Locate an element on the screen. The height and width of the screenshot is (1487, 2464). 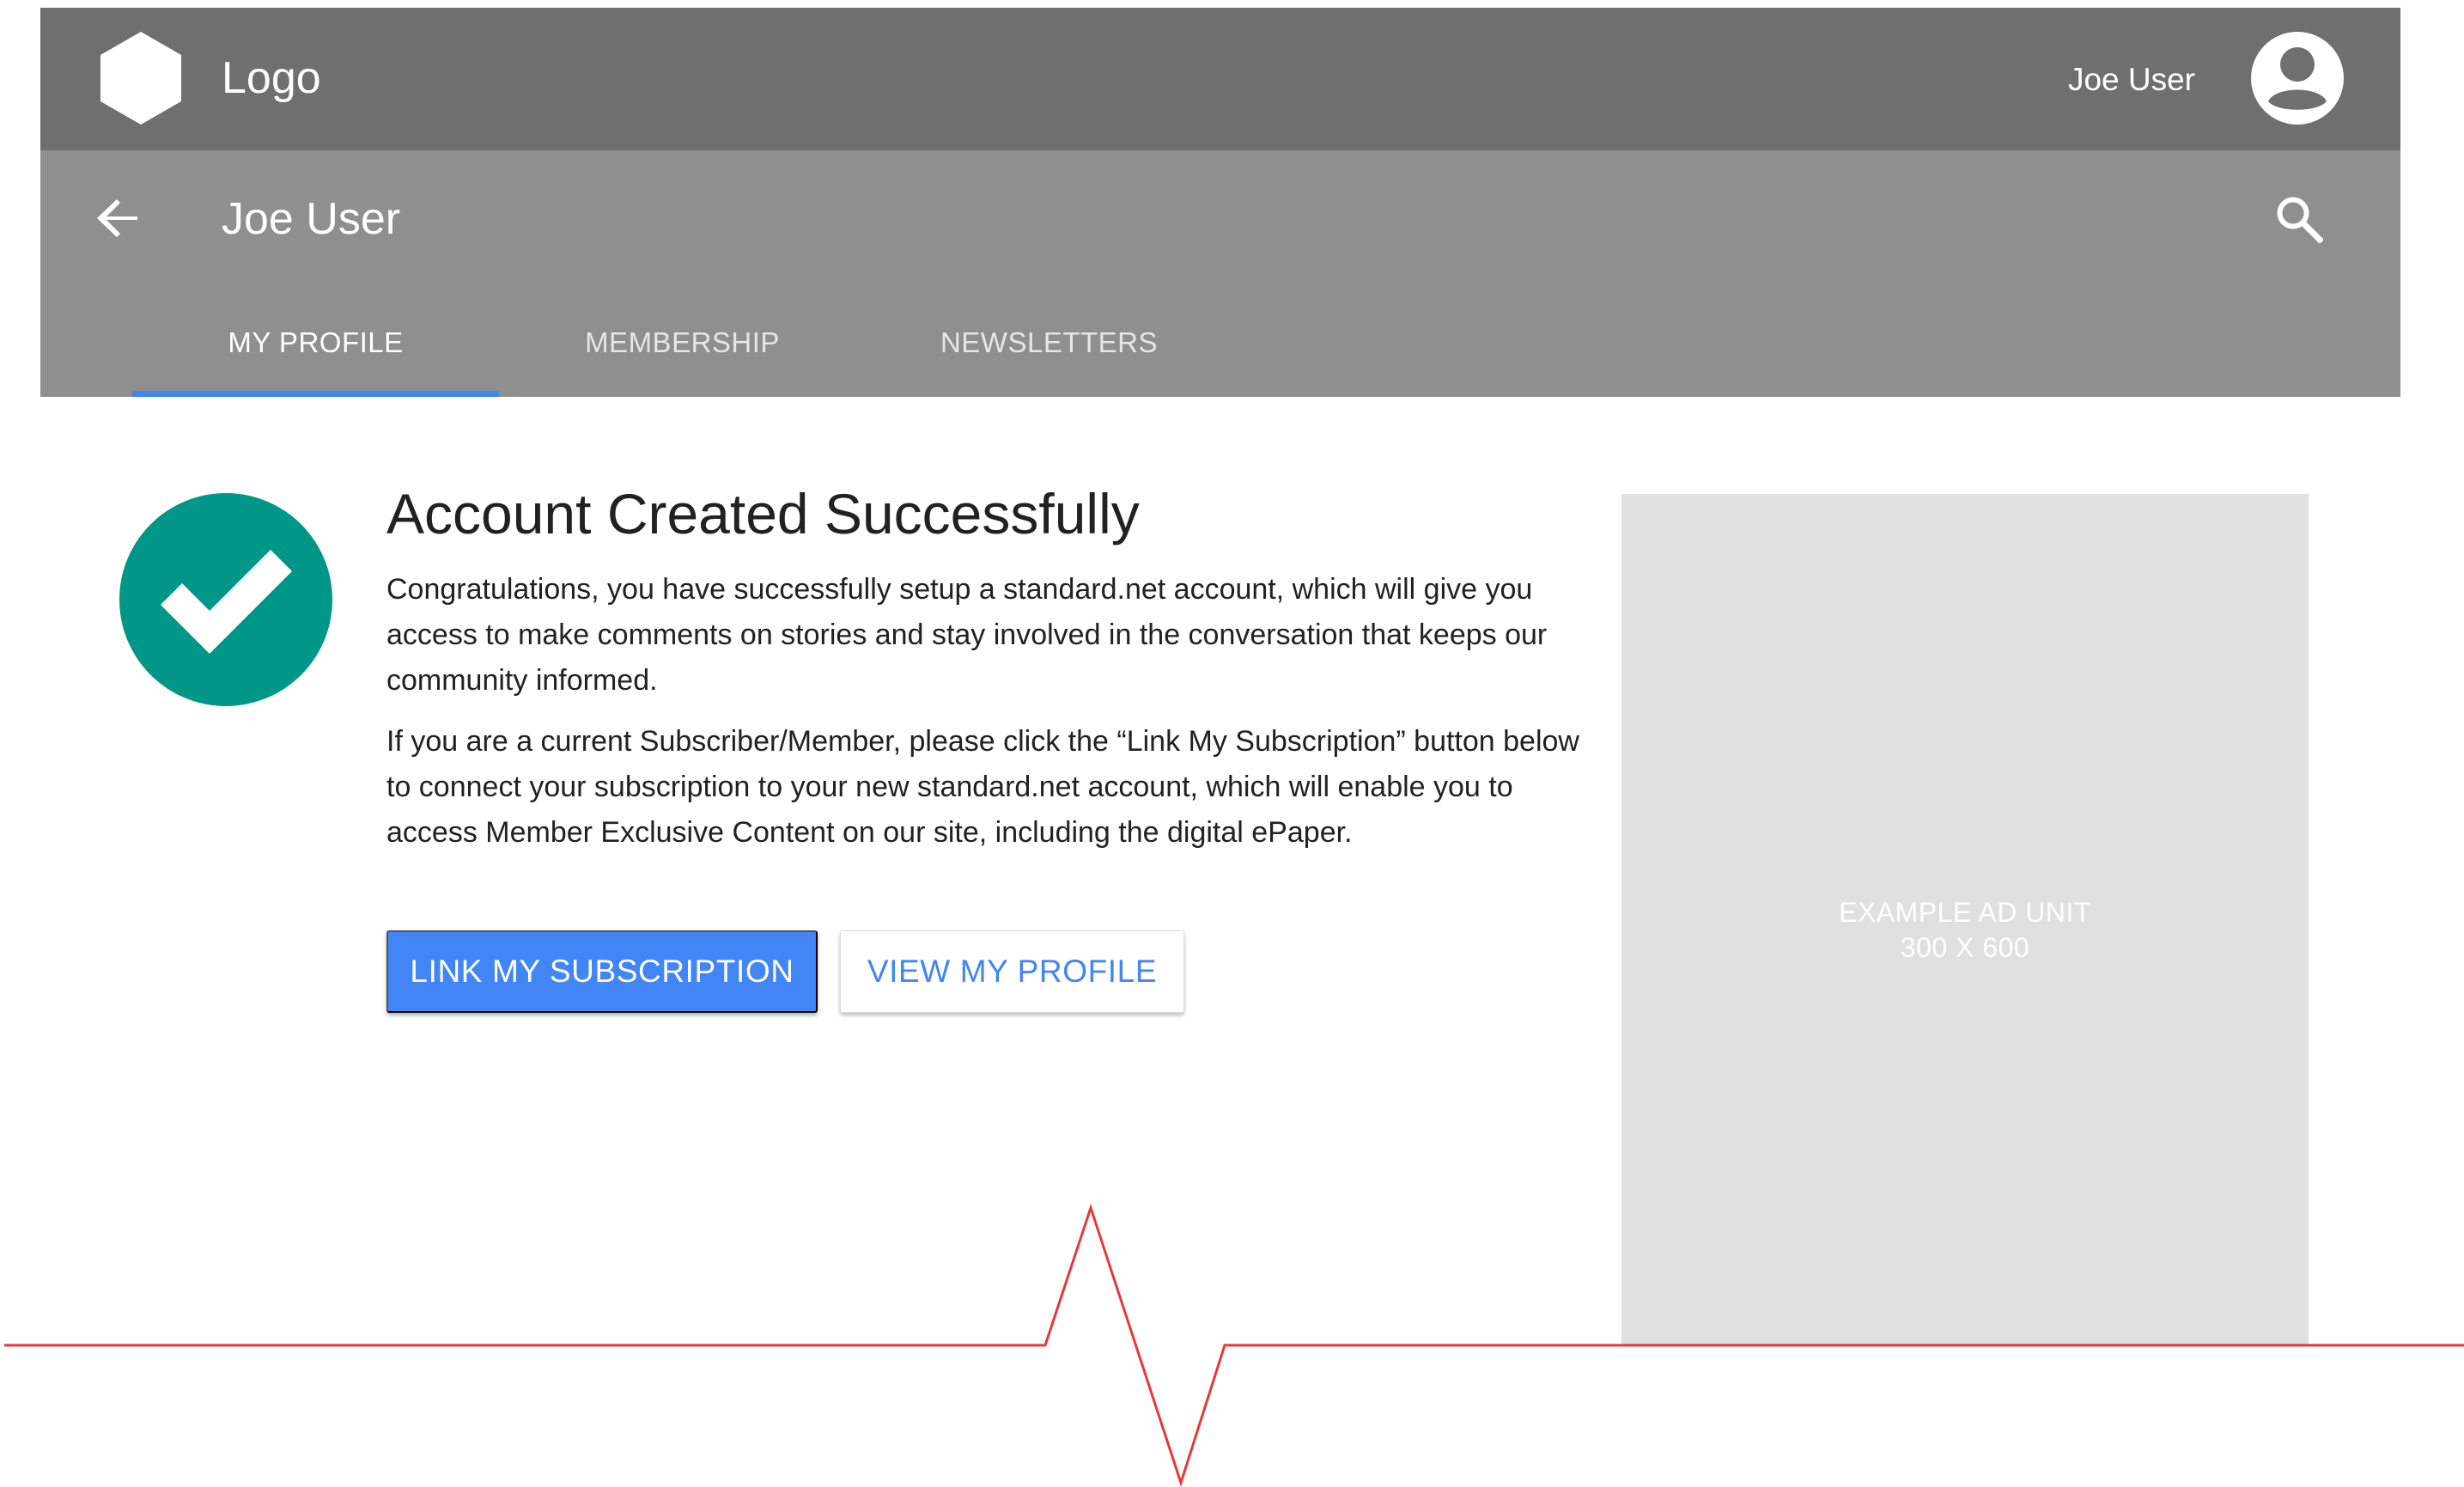
user-name: Joe User is located at coordinates (2131, 80).